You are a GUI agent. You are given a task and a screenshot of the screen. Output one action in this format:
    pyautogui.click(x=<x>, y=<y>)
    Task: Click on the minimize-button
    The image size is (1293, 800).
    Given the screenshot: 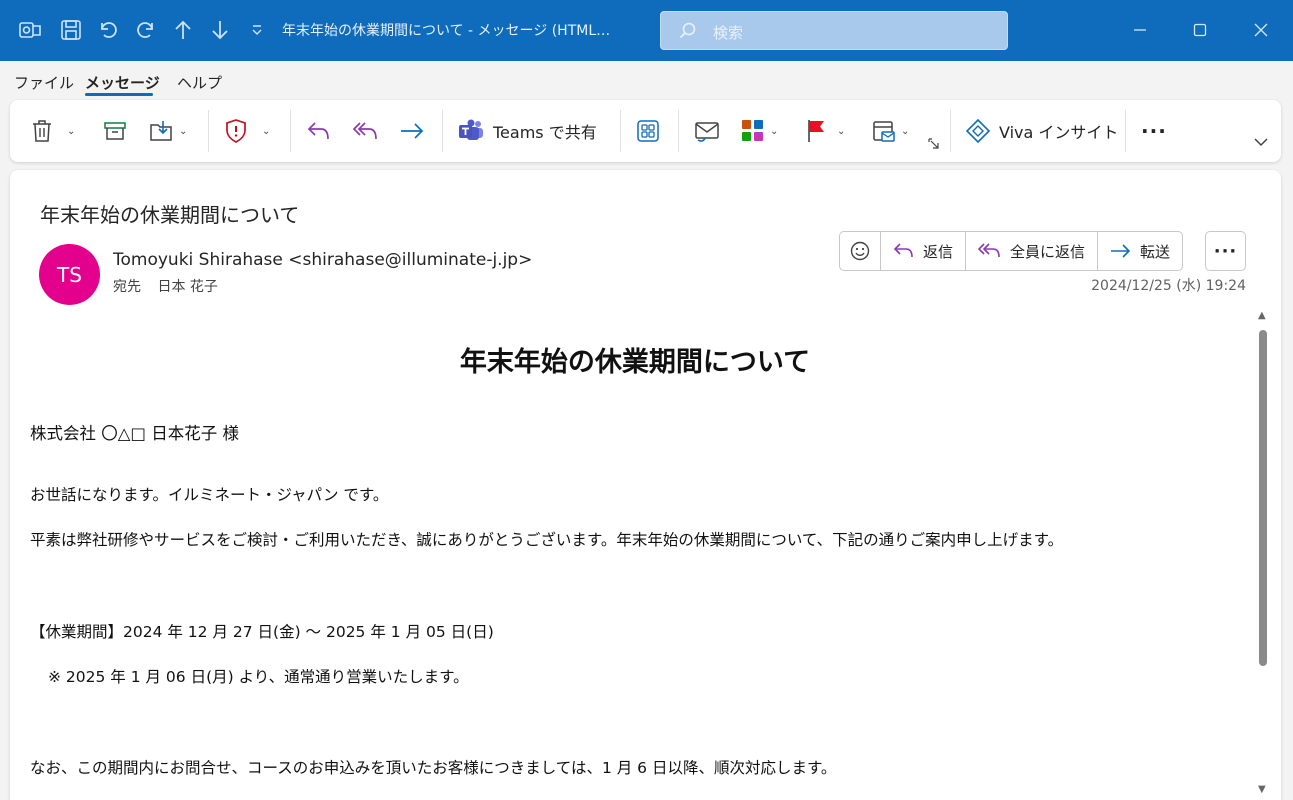 What is the action you would take?
    pyautogui.click(x=1140, y=30)
    